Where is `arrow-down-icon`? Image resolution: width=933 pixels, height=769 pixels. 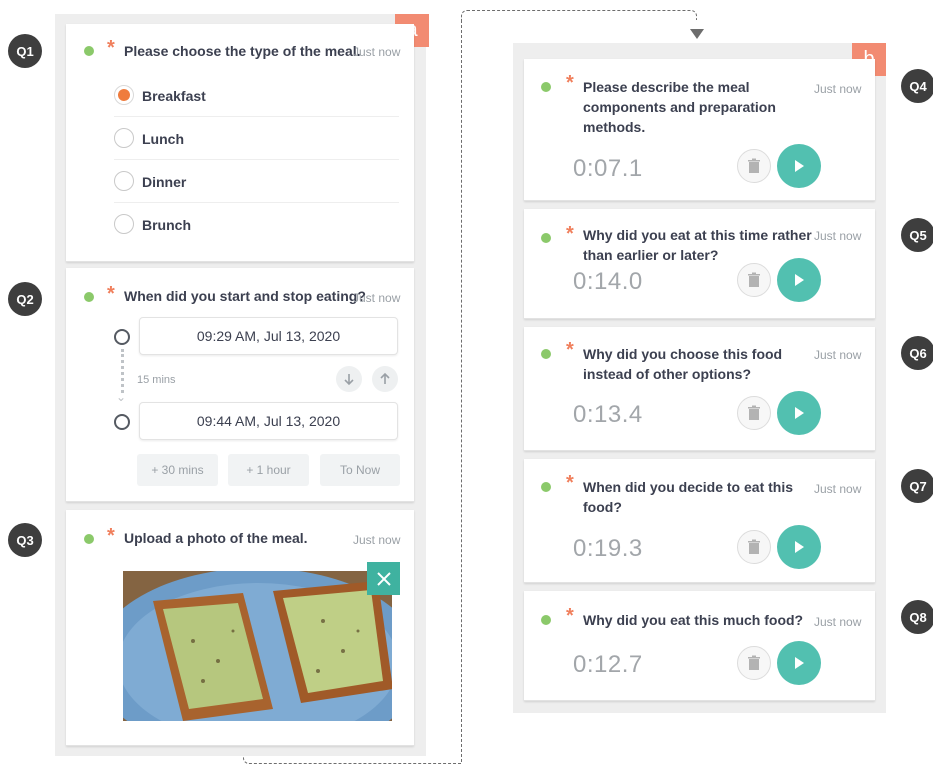
arrow-down-icon is located at coordinates (349, 380).